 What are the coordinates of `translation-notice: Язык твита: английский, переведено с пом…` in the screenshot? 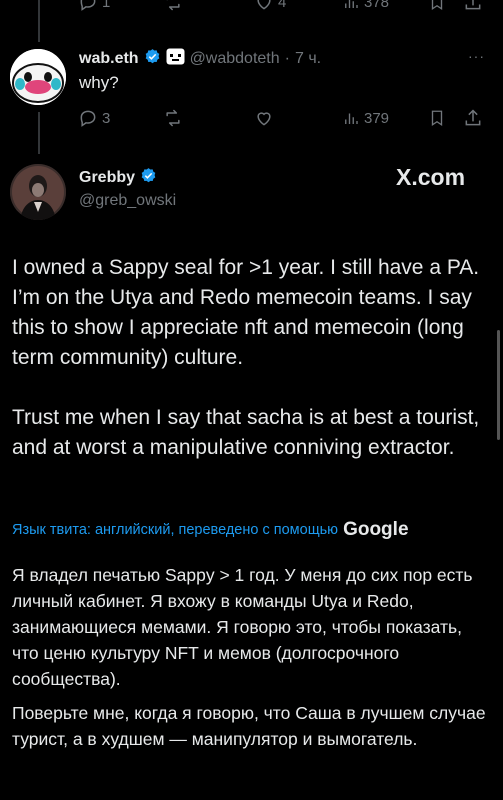 It's located at (210, 530).